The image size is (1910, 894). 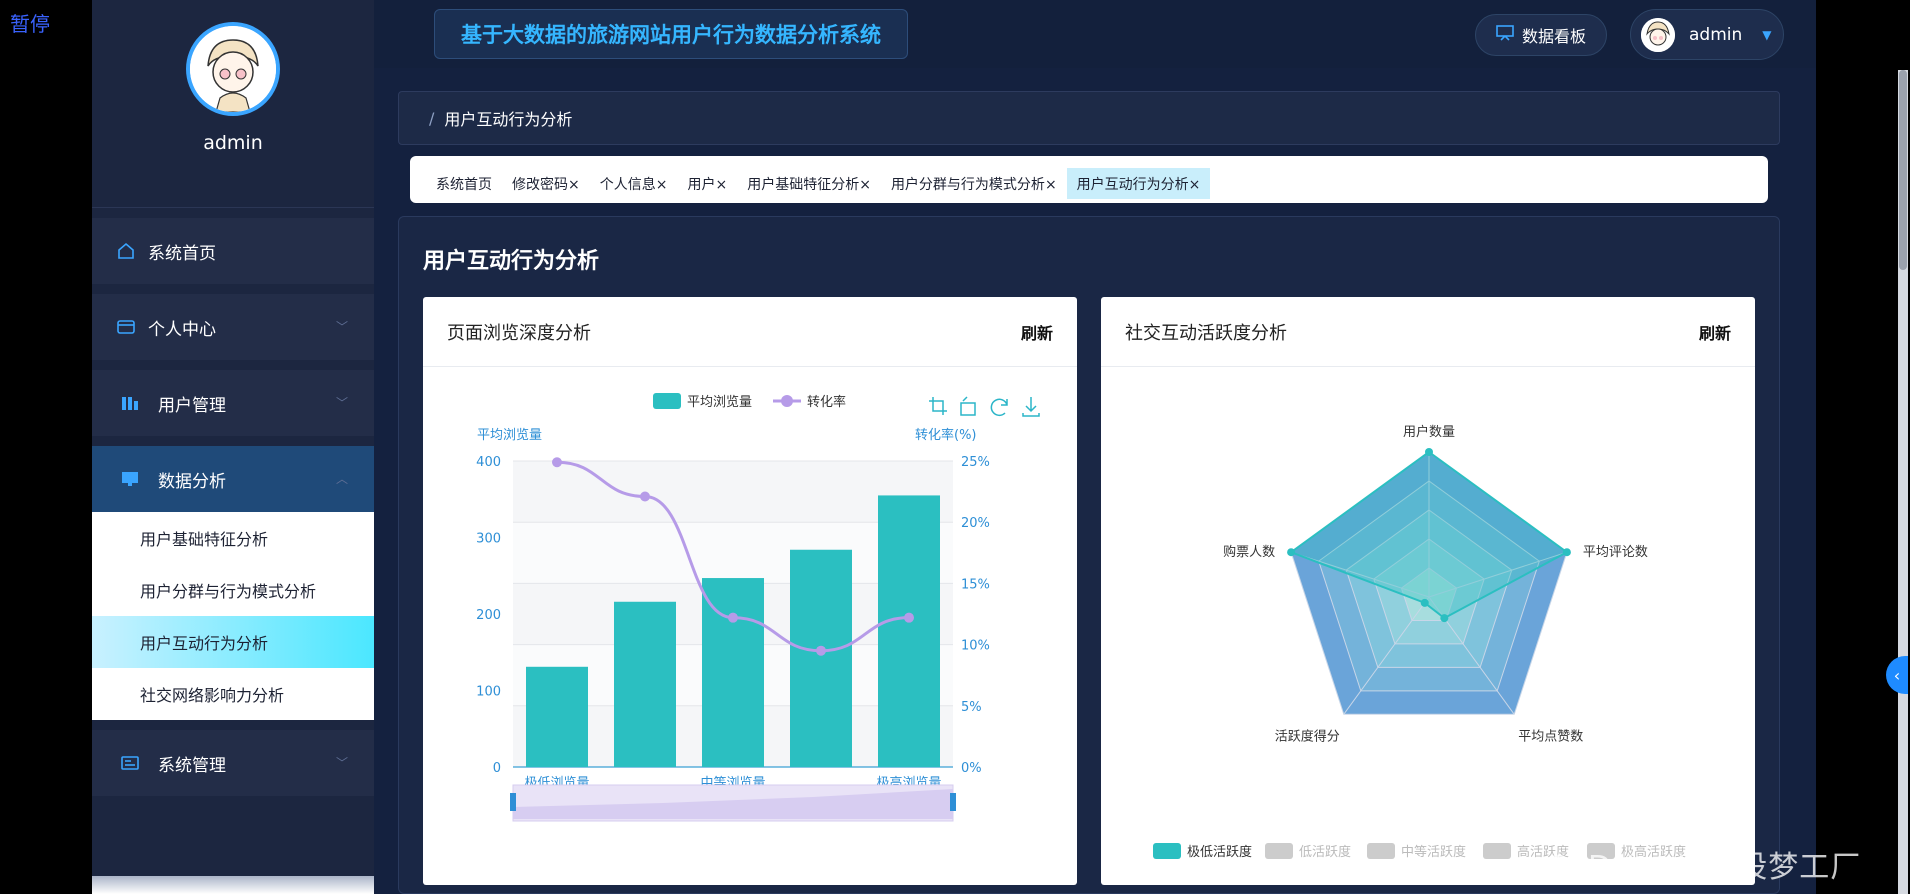 I want to click on chart-toolbox, so click(x=984, y=406).